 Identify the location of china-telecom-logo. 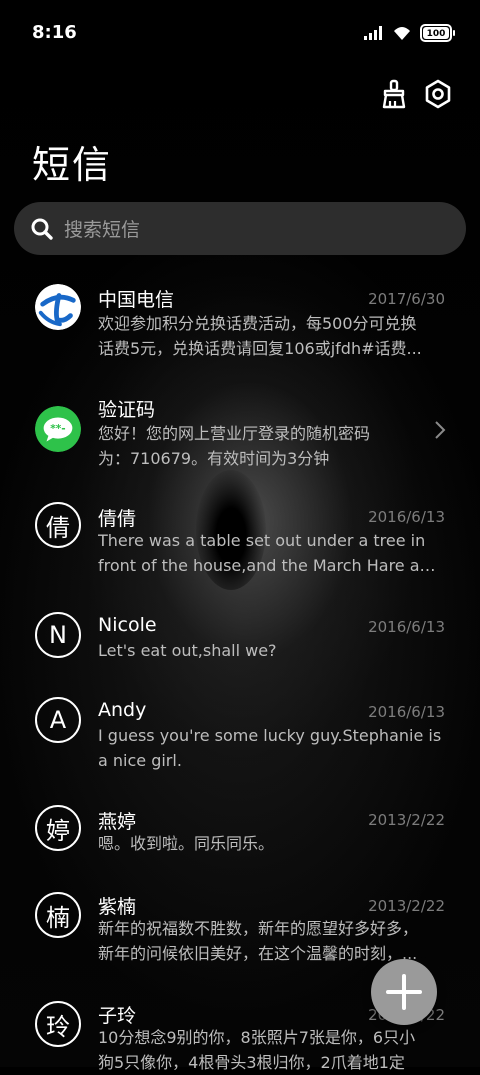
(58, 307).